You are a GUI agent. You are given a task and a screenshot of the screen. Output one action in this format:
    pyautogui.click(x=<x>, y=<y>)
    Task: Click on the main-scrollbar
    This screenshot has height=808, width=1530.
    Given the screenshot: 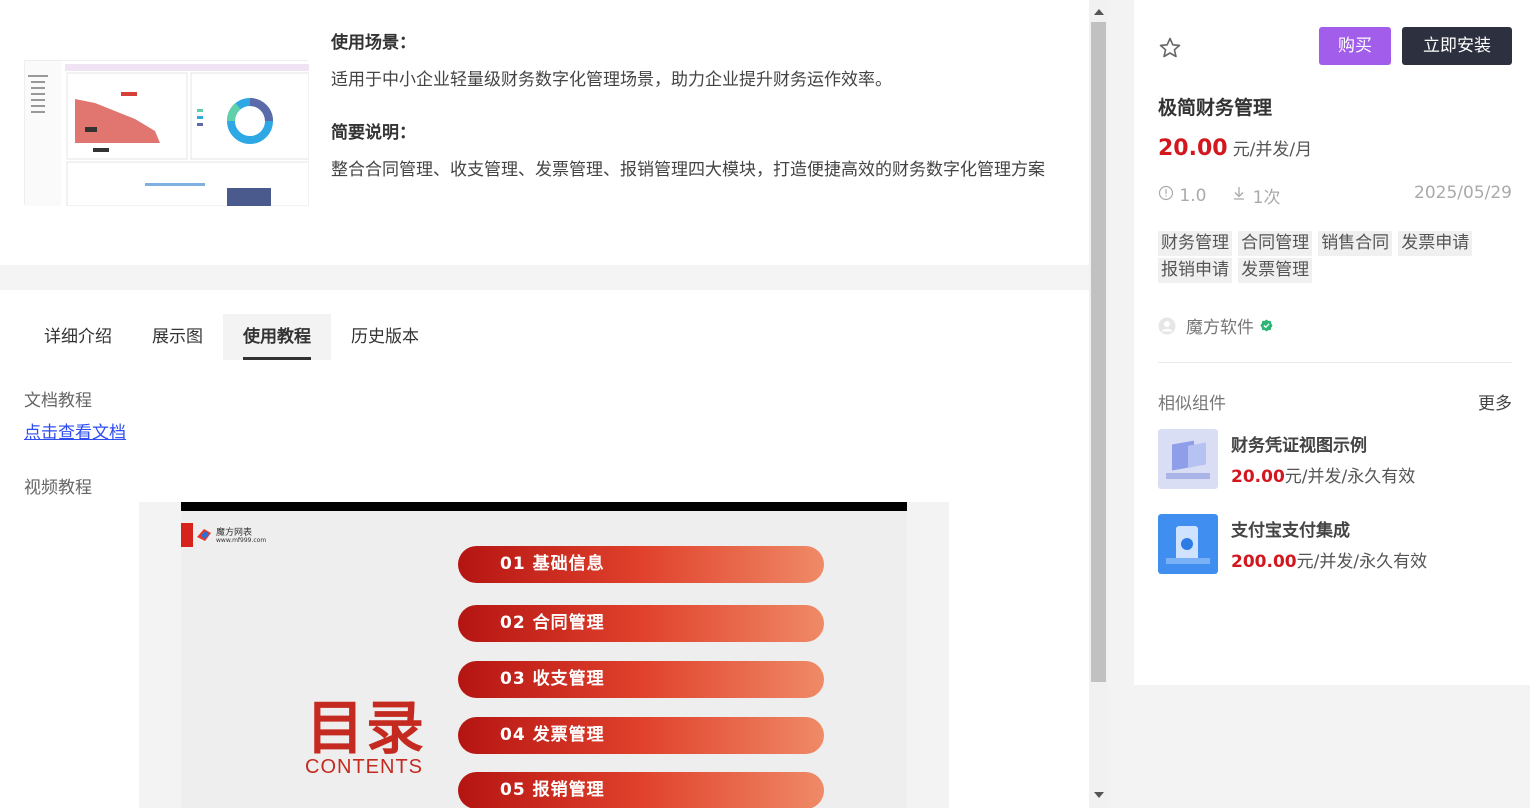 What is the action you would take?
    pyautogui.click(x=1098, y=404)
    